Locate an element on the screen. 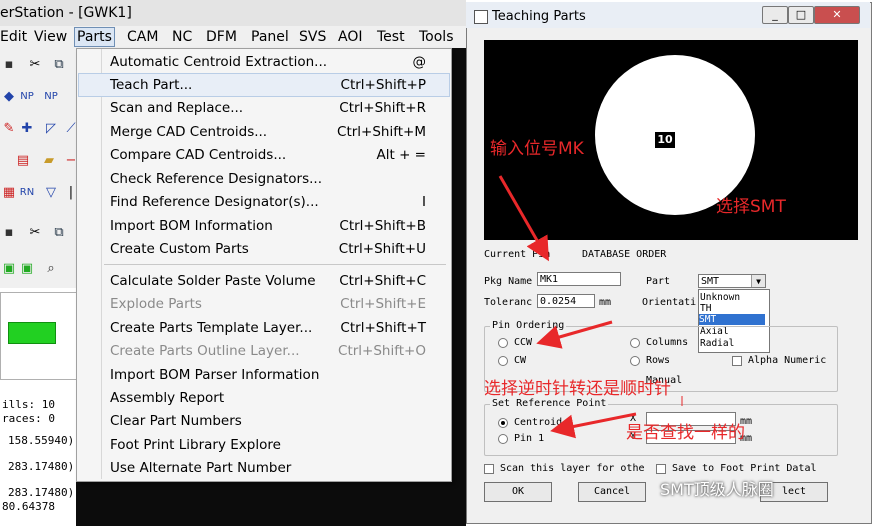 This screenshot has height=526, width=872. arrow-to-ccw is located at coordinates (574, 334).